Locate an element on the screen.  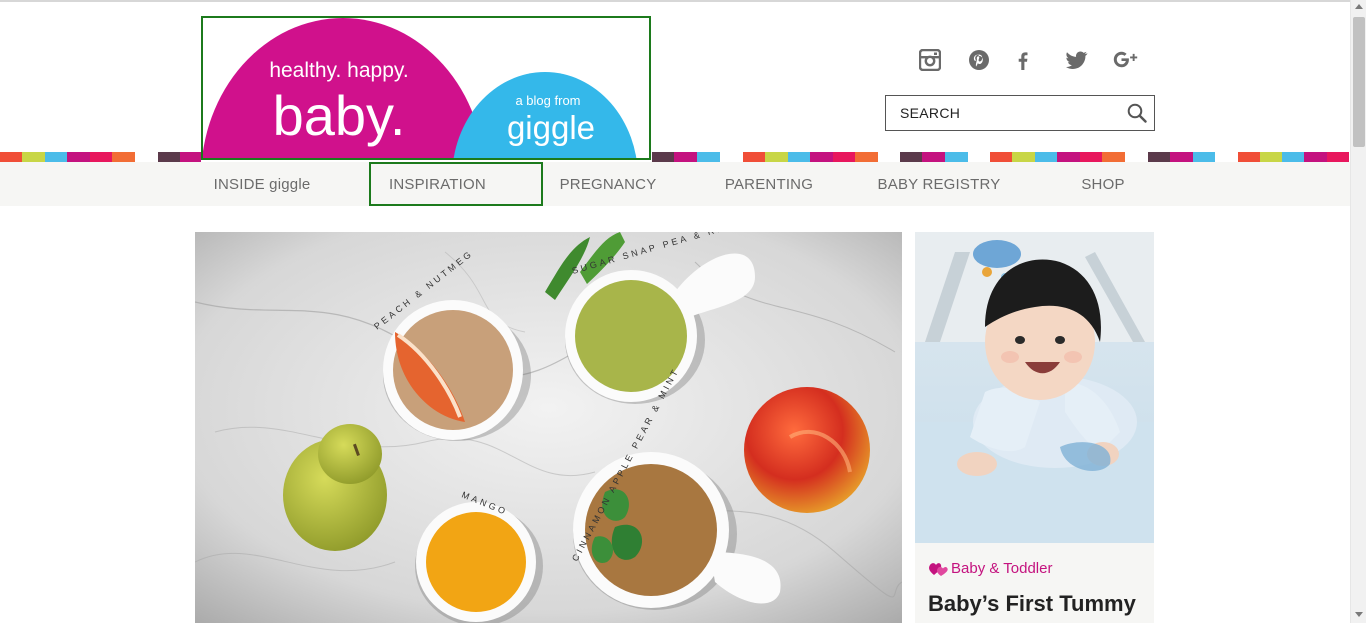
search-input is located at coordinates (1001, 113).